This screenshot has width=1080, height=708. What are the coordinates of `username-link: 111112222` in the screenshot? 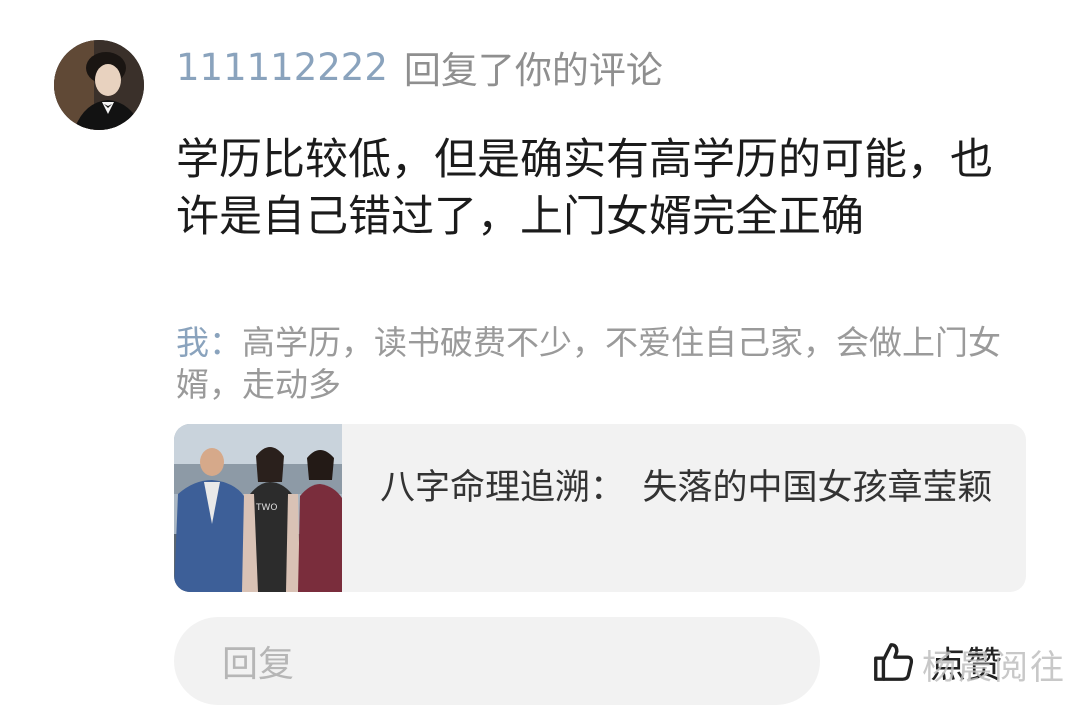 It's located at (282, 67).